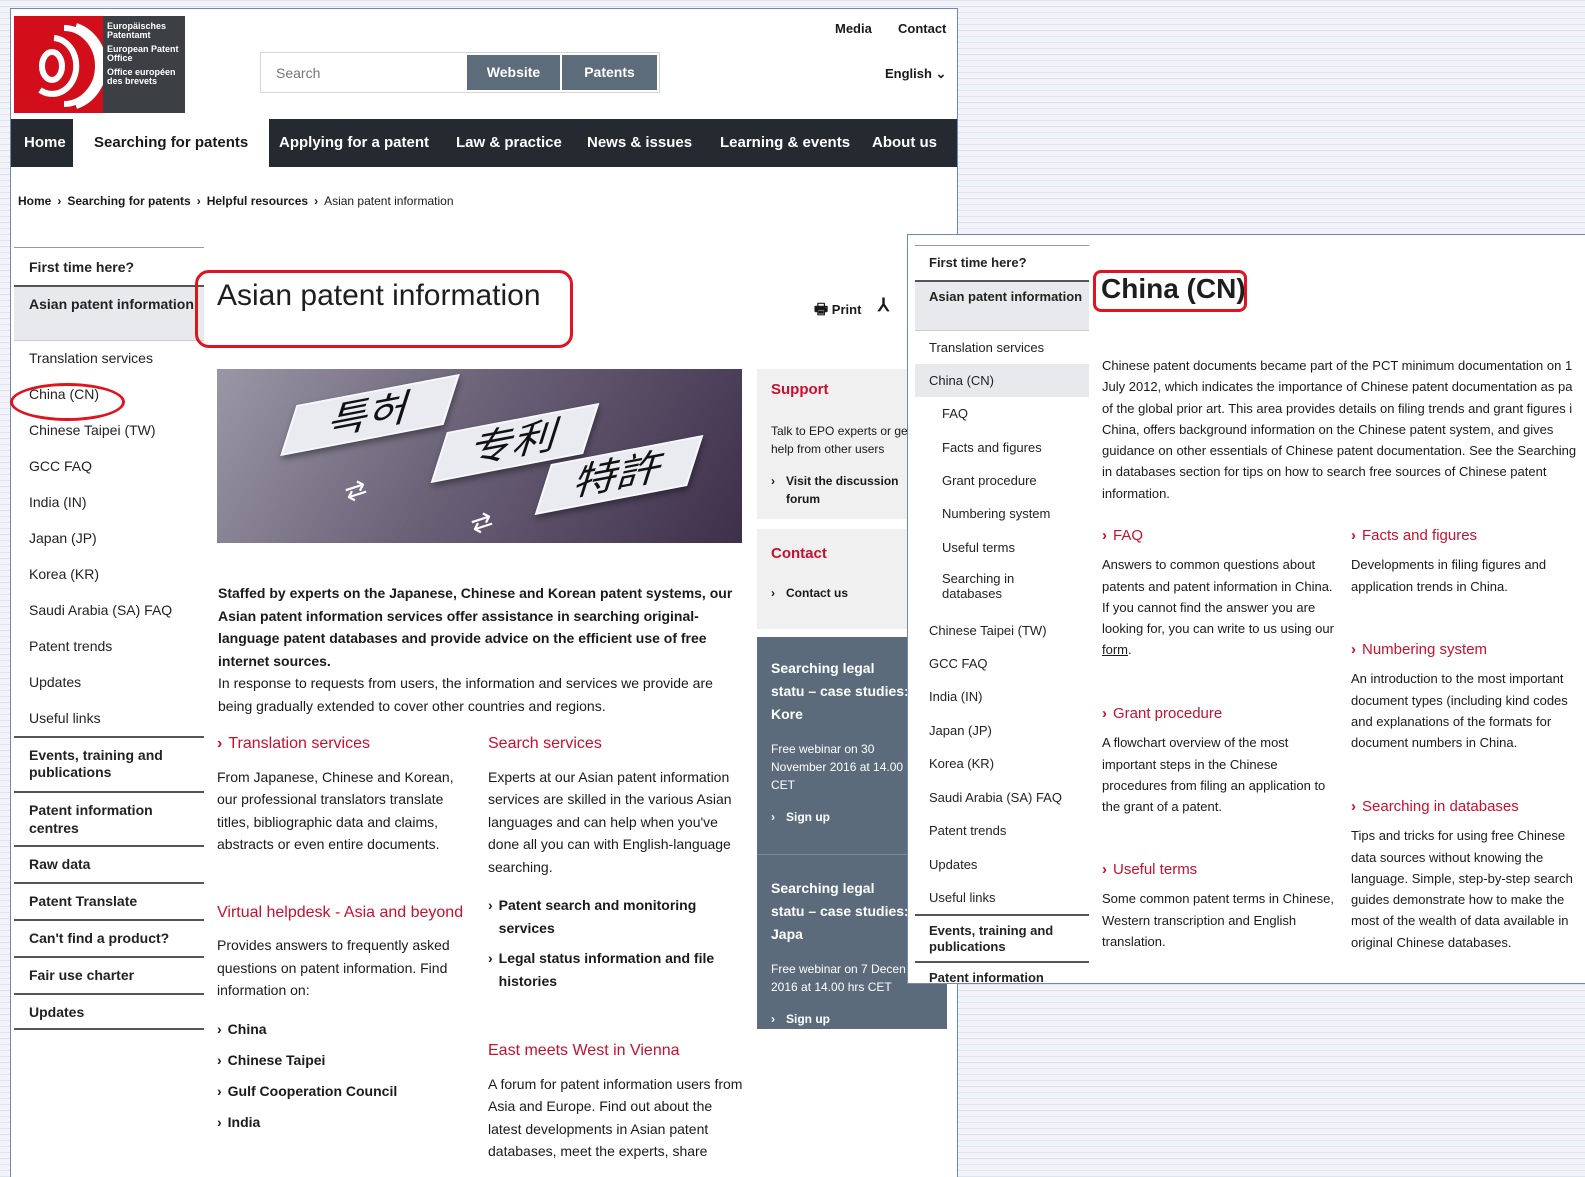 Image resolution: width=1585 pixels, height=1177 pixels. I want to click on sidebar2-item-useful-links: Useful links, so click(1002, 897).